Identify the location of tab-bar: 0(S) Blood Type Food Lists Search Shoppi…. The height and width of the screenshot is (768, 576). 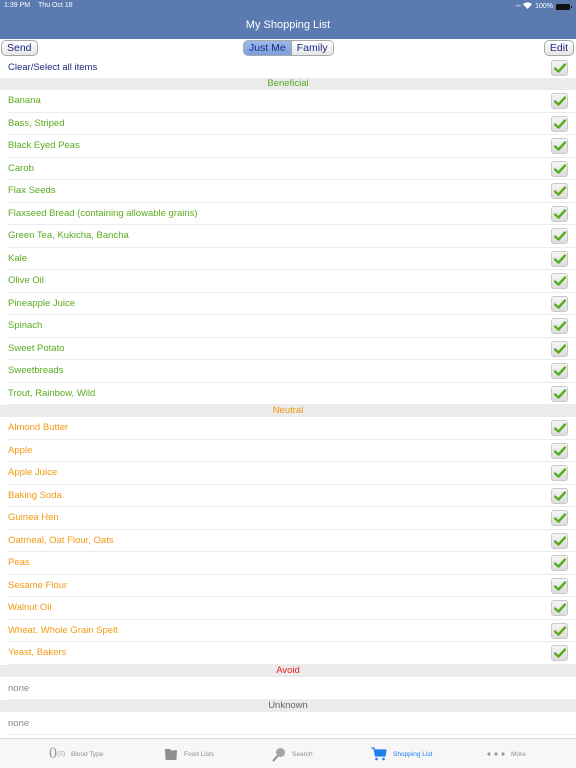
(288, 753).